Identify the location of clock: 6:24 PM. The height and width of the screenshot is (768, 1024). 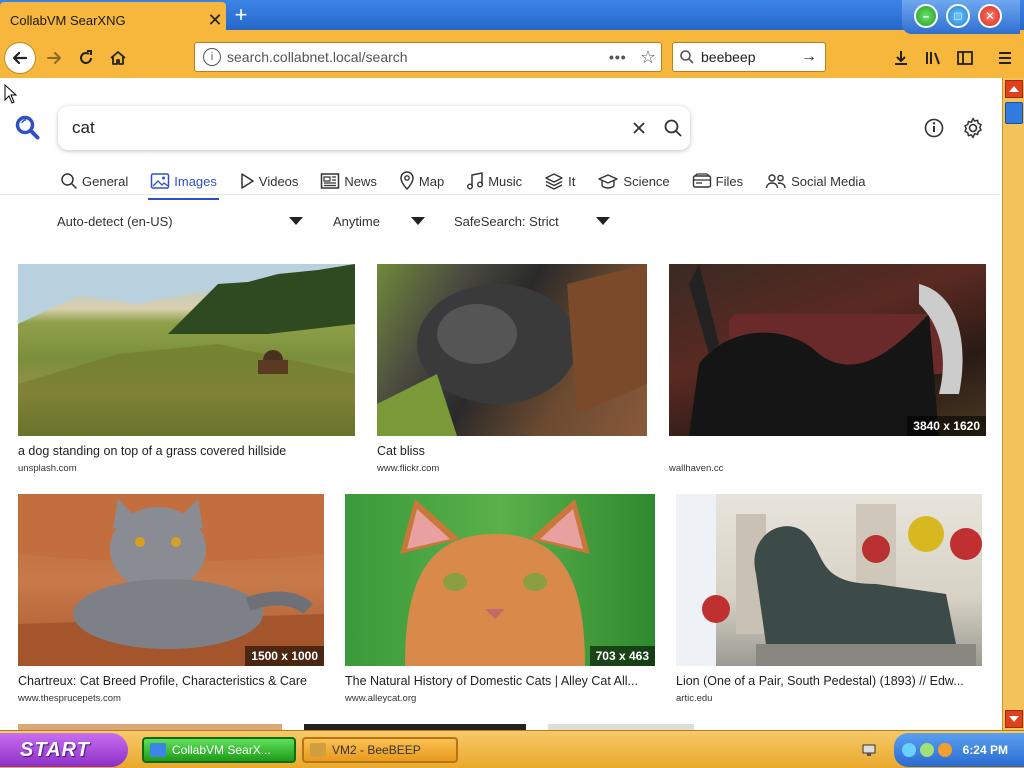
(985, 750).